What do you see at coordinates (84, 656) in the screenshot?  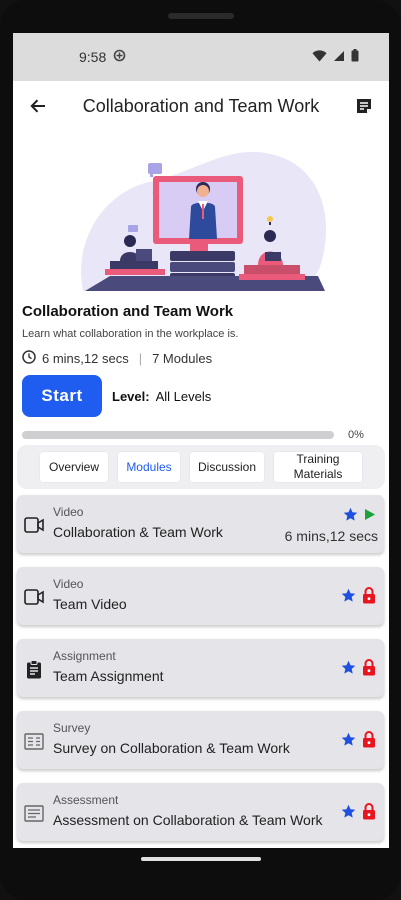 I see `module-type: Assignment` at bounding box center [84, 656].